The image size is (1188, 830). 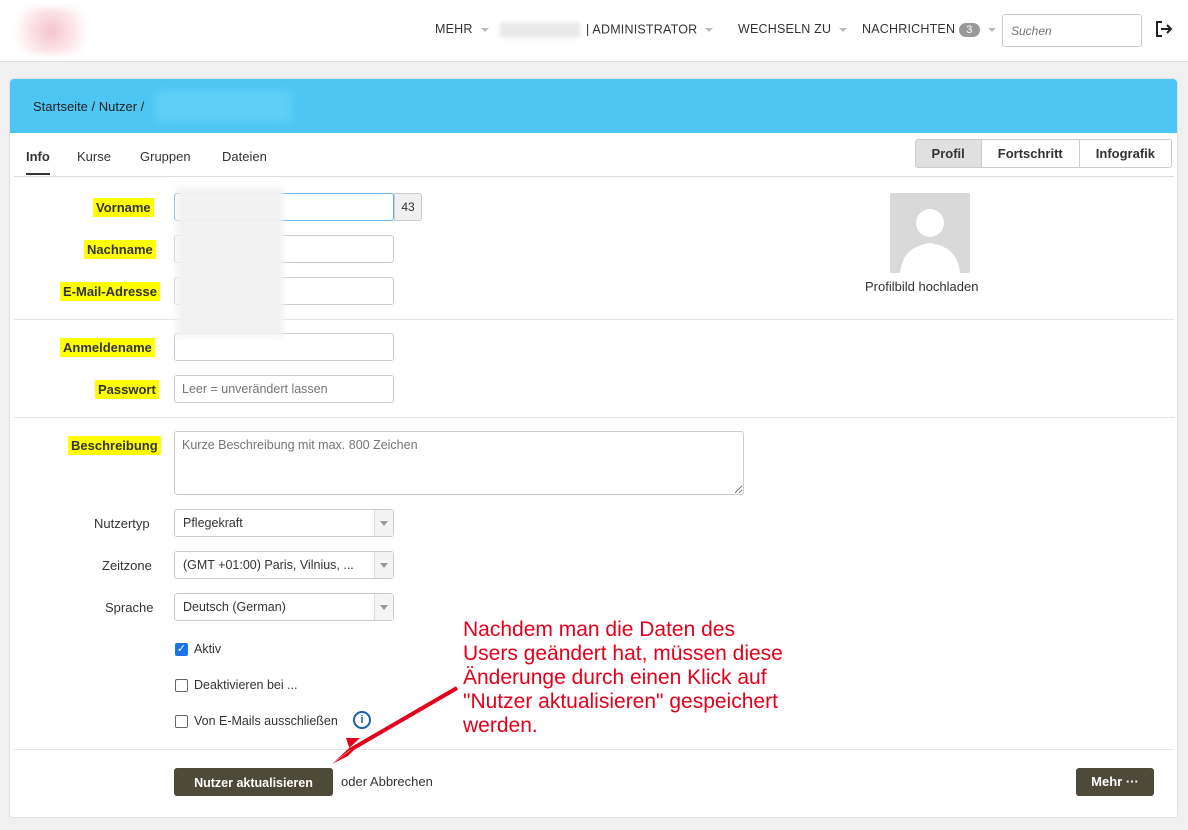 I want to click on more-button: Mehr ···, so click(x=1115, y=782).